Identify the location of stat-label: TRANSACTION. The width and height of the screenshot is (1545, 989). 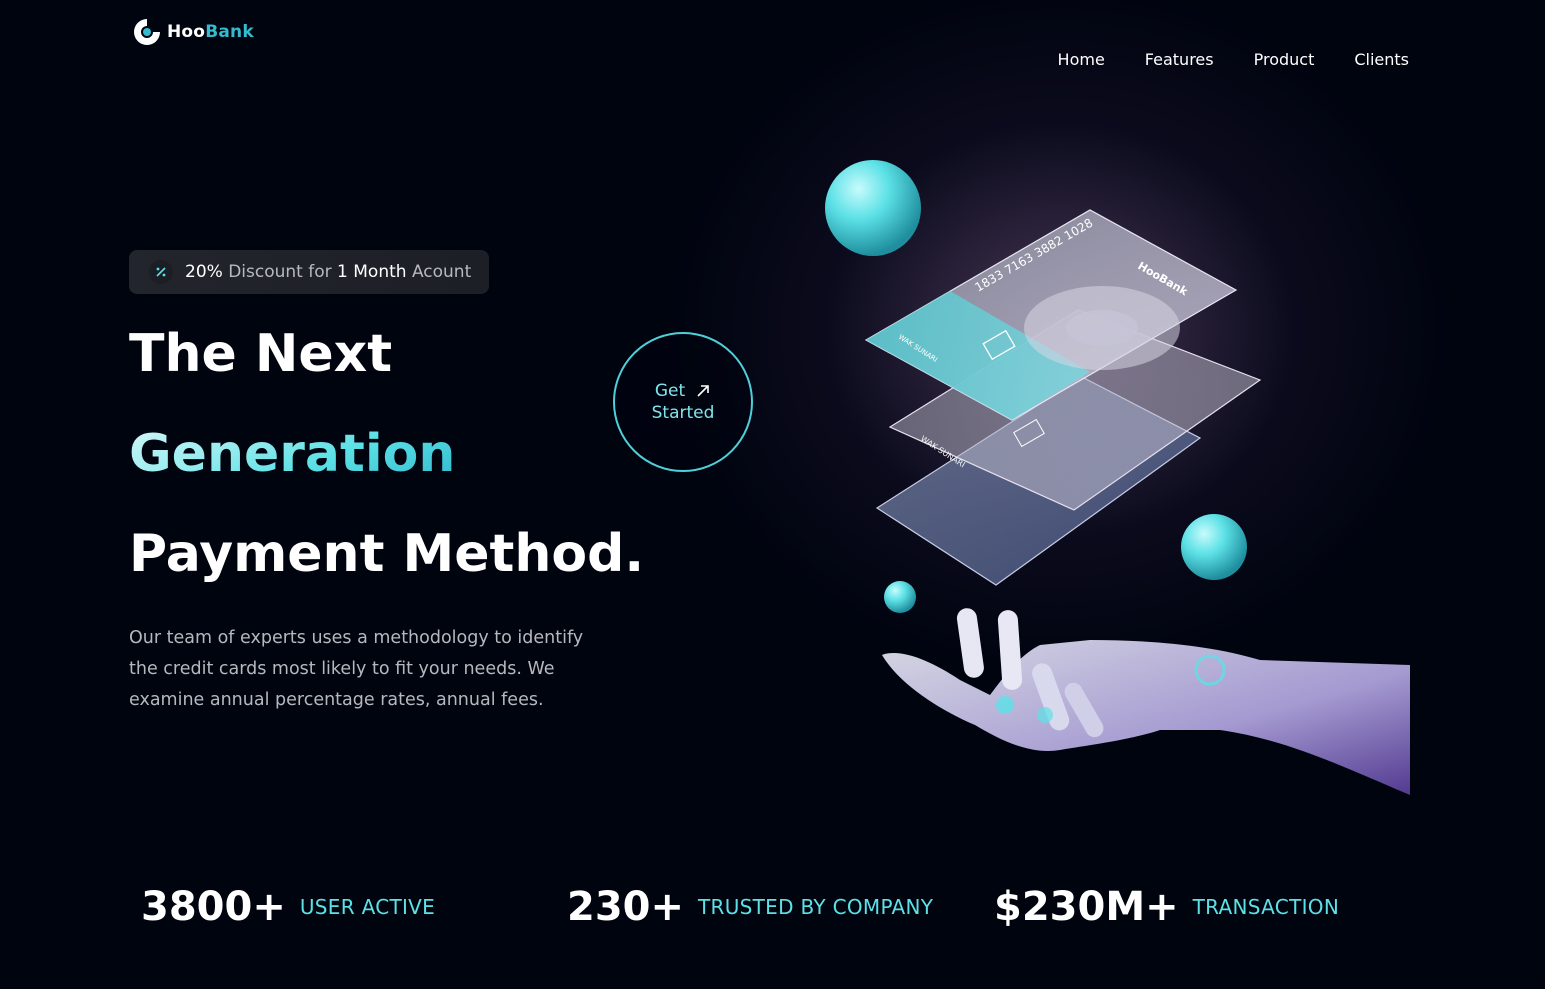
(1266, 907).